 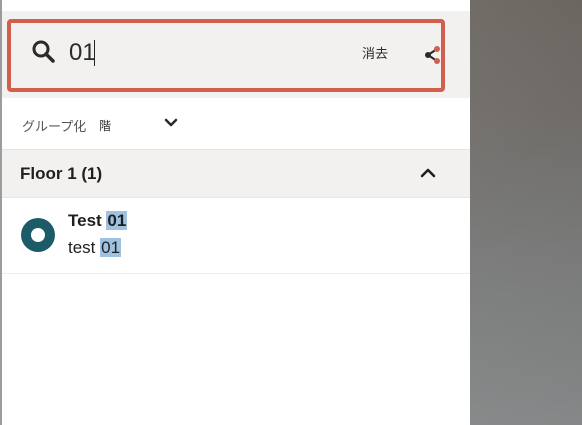 I want to click on group-by-value: 階, so click(x=105, y=126).